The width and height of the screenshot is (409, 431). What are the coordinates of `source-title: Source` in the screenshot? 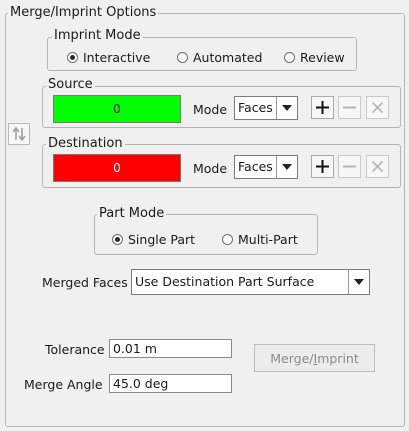 It's located at (70, 84).